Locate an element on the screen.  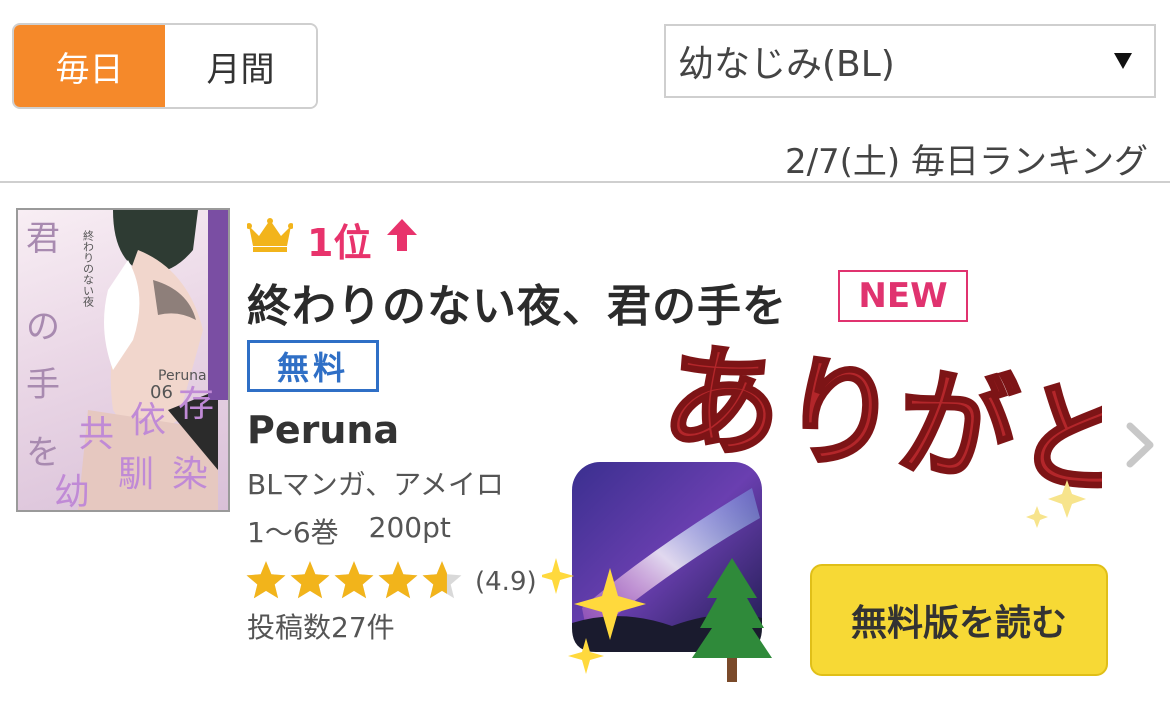
cover-subtitle: 終わりのない夜 is located at coordinates (88, 268).